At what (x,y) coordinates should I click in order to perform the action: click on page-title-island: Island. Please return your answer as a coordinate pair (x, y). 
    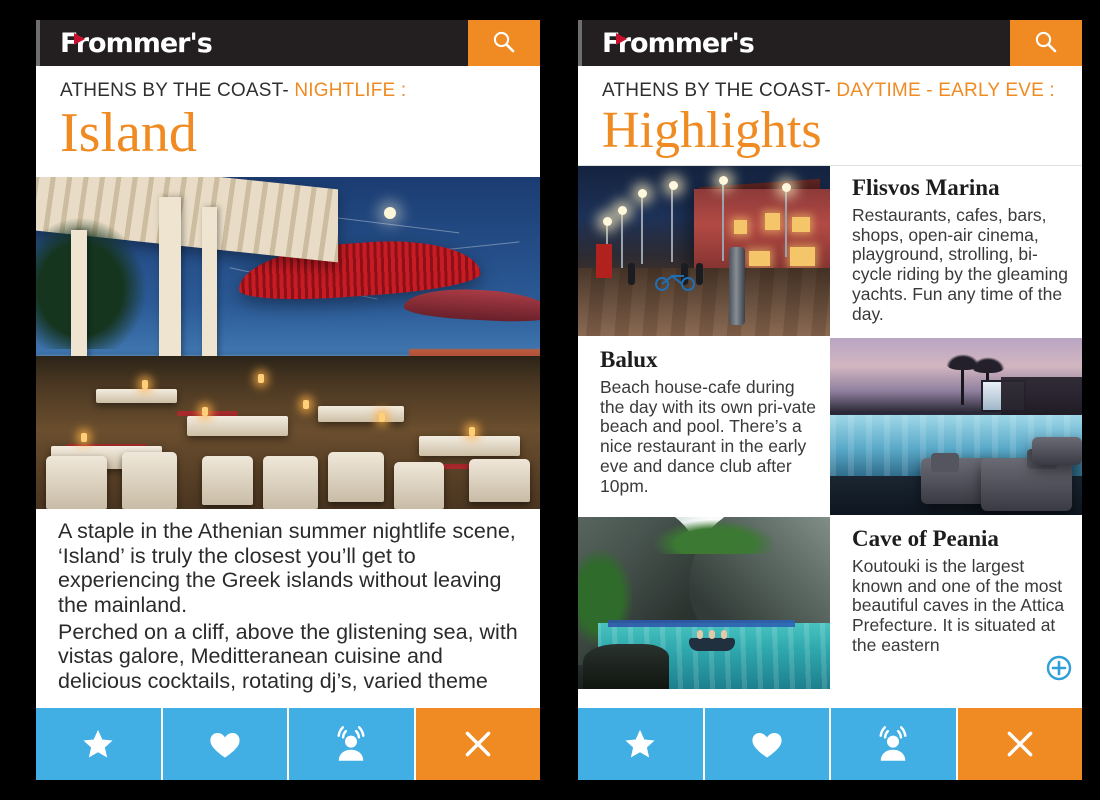
    Looking at the image, I should click on (128, 133).